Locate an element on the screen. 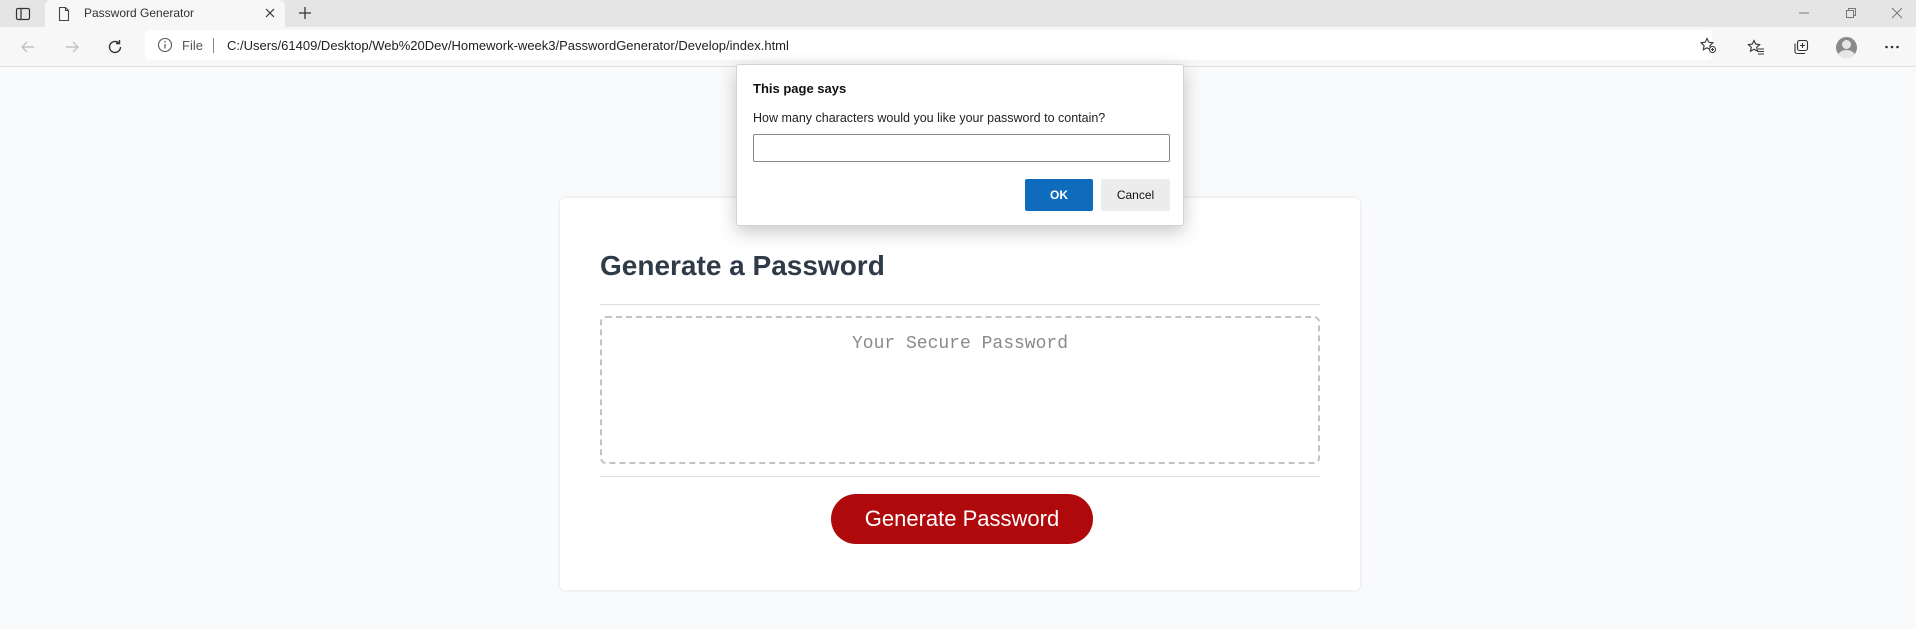  plus-icon is located at coordinates (305, 13).